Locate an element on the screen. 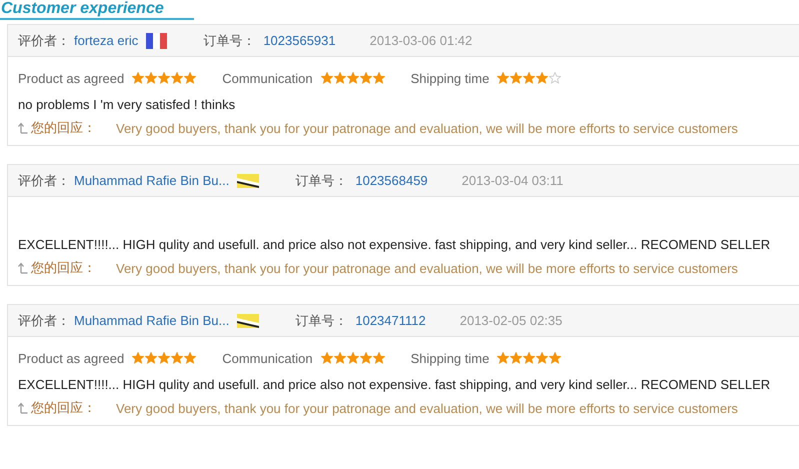  order-link: 1023565931 is located at coordinates (299, 40).